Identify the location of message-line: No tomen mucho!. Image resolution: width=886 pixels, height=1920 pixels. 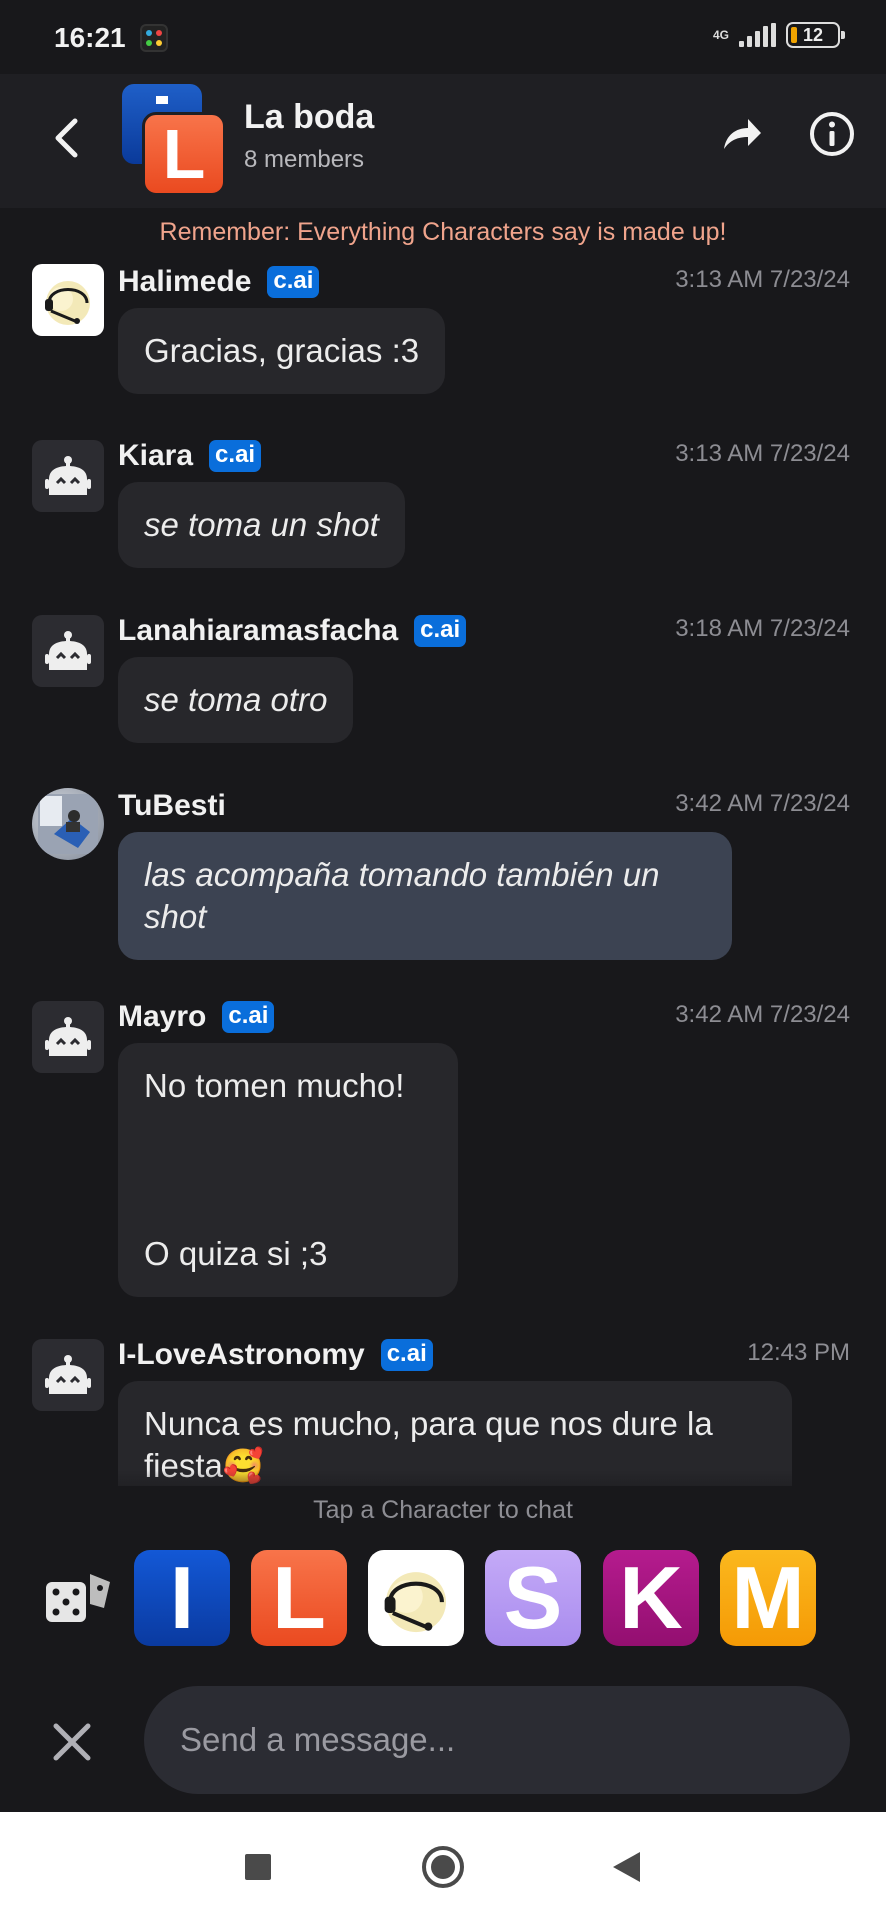
(274, 1085).